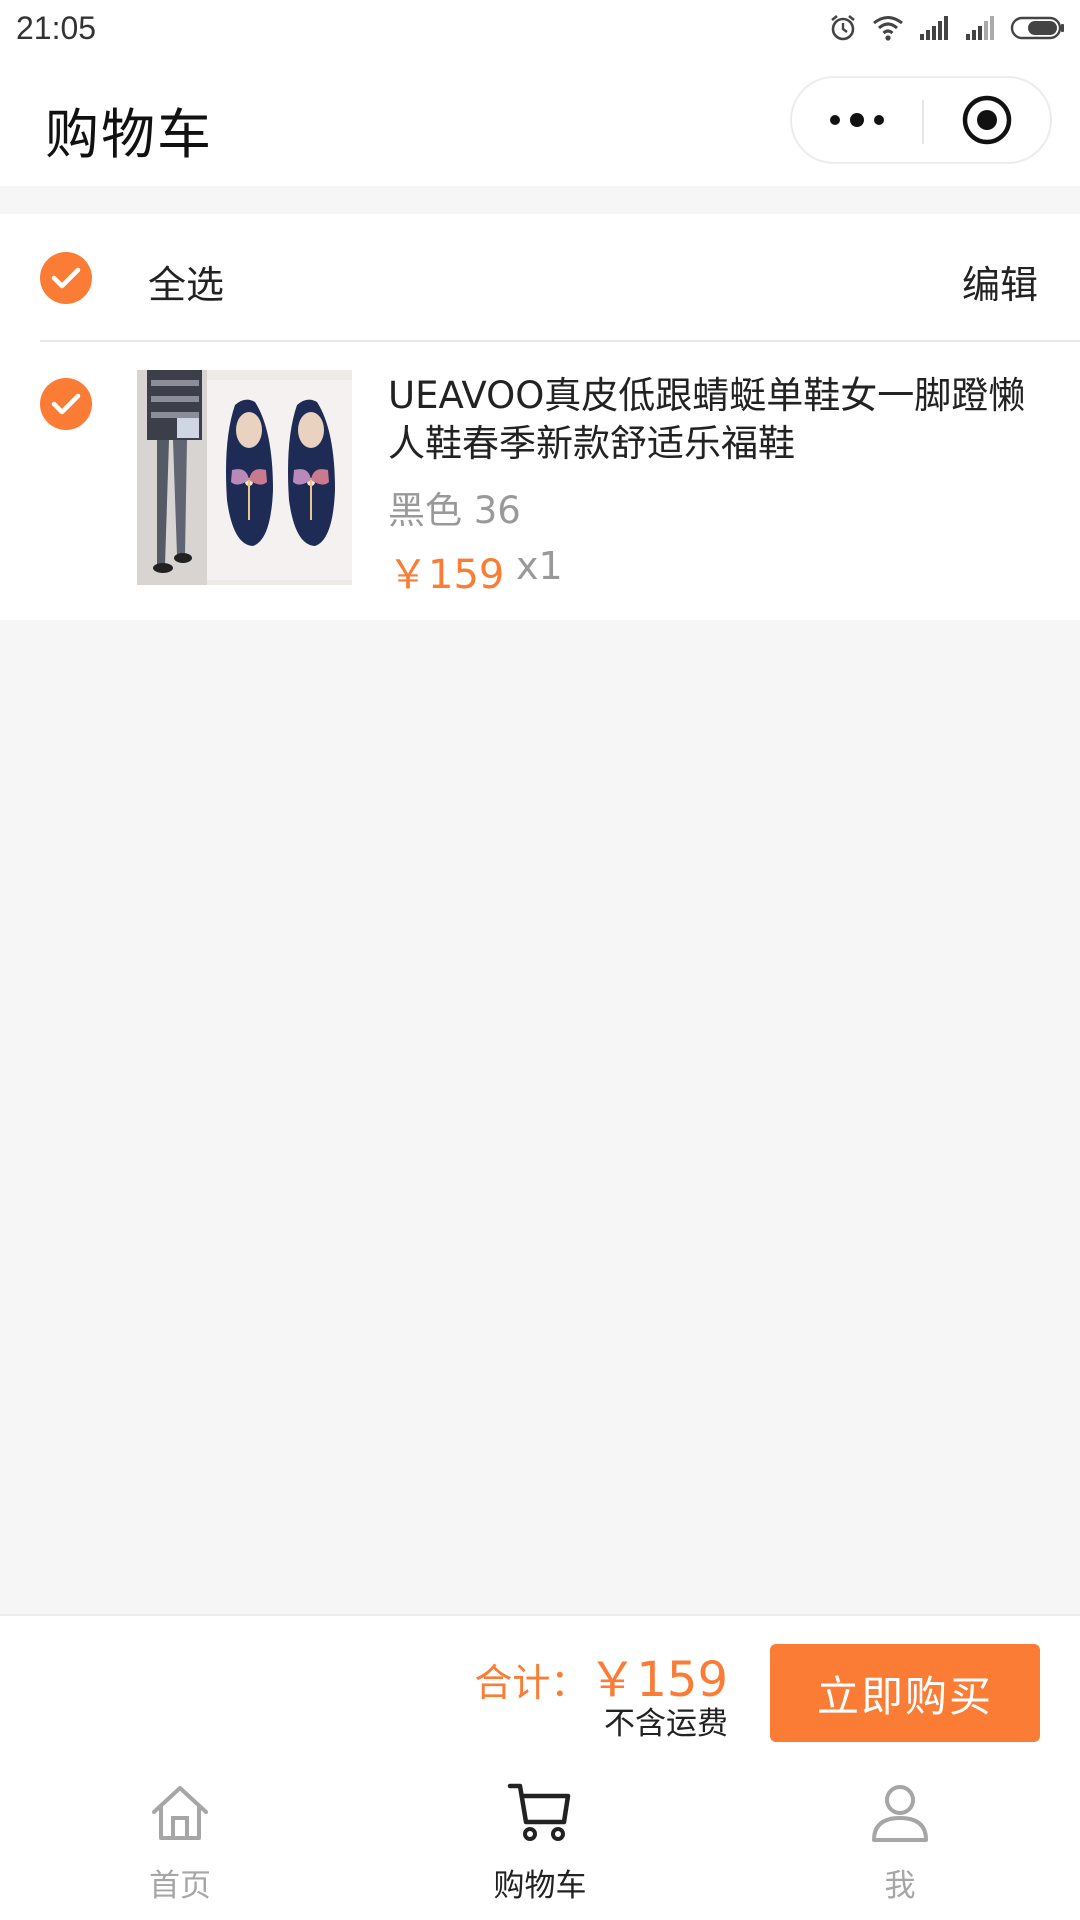 The height and width of the screenshot is (1920, 1080). I want to click on select-all-row: 全选 编辑, so click(540, 278).